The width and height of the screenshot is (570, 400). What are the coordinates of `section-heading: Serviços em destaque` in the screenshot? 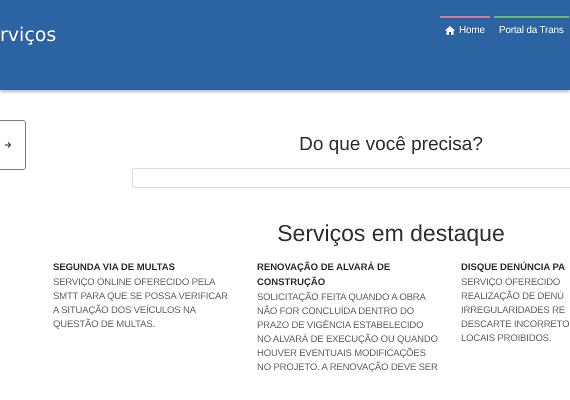 It's located at (391, 233).